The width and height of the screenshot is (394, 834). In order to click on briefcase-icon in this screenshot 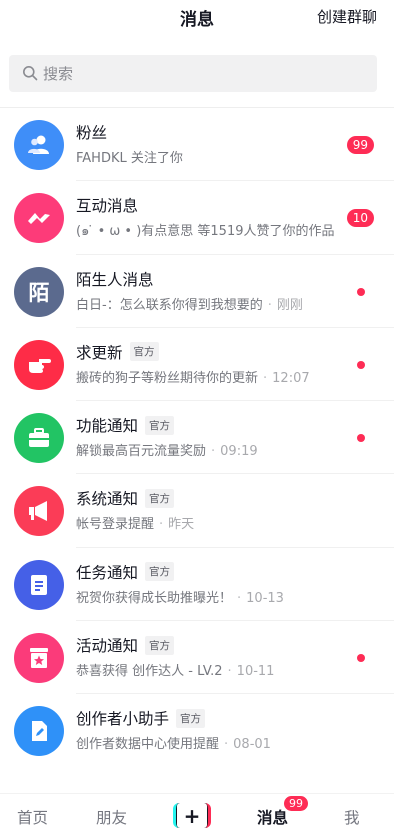, I will do `click(39, 438)`.